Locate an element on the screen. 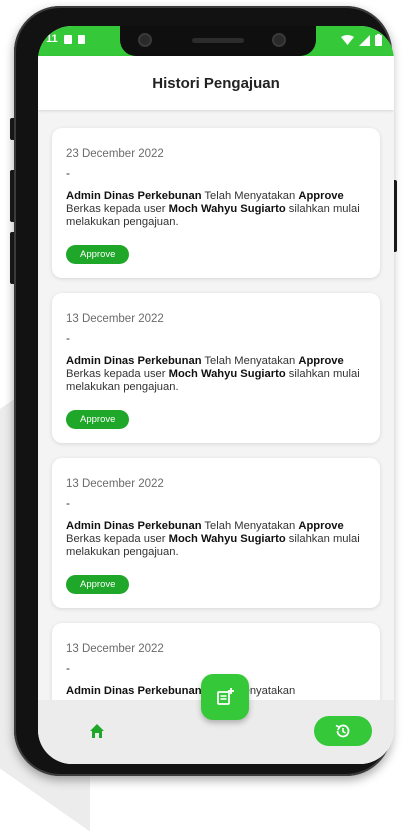 The height and width of the screenshot is (832, 403). status-time: 11 is located at coordinates (52, 39).